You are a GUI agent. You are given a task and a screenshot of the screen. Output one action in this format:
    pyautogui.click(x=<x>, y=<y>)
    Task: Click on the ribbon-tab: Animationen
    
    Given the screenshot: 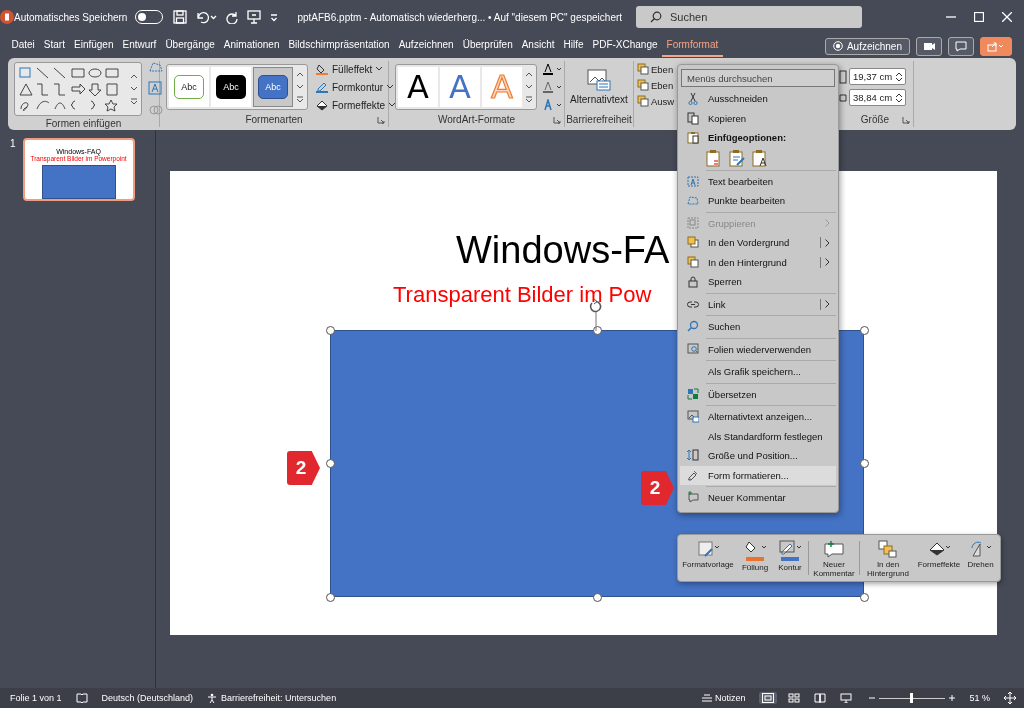 What is the action you would take?
    pyautogui.click(x=251, y=46)
    